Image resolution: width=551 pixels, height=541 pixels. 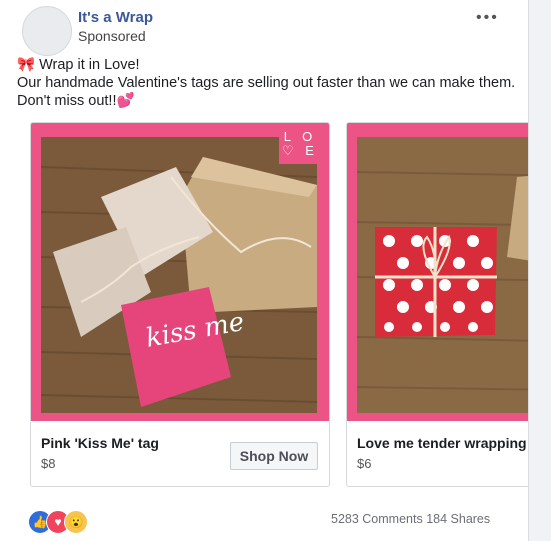 What do you see at coordinates (487, 18) in the screenshot?
I see `more-options-icon: •••` at bounding box center [487, 18].